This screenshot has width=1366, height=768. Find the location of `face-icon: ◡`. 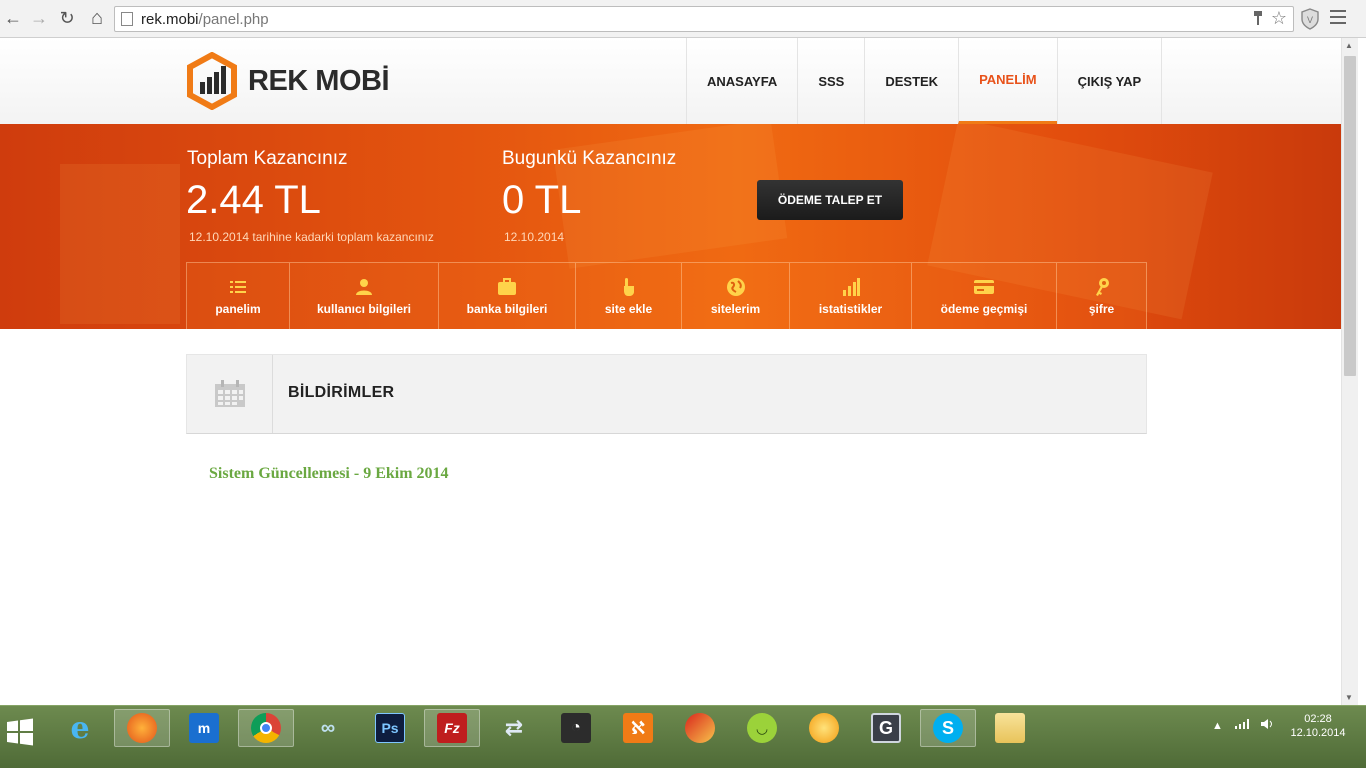

face-icon: ◡ is located at coordinates (762, 728).